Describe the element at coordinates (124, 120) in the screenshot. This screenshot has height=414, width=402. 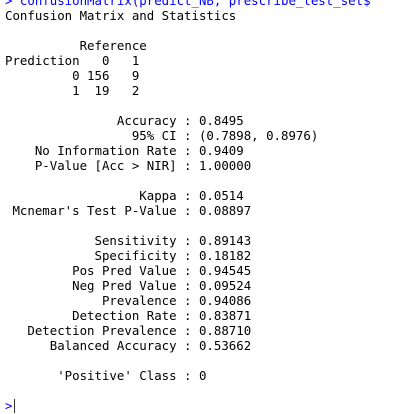
I see `stat-accuracy: Accuracy : 0.8495` at that location.